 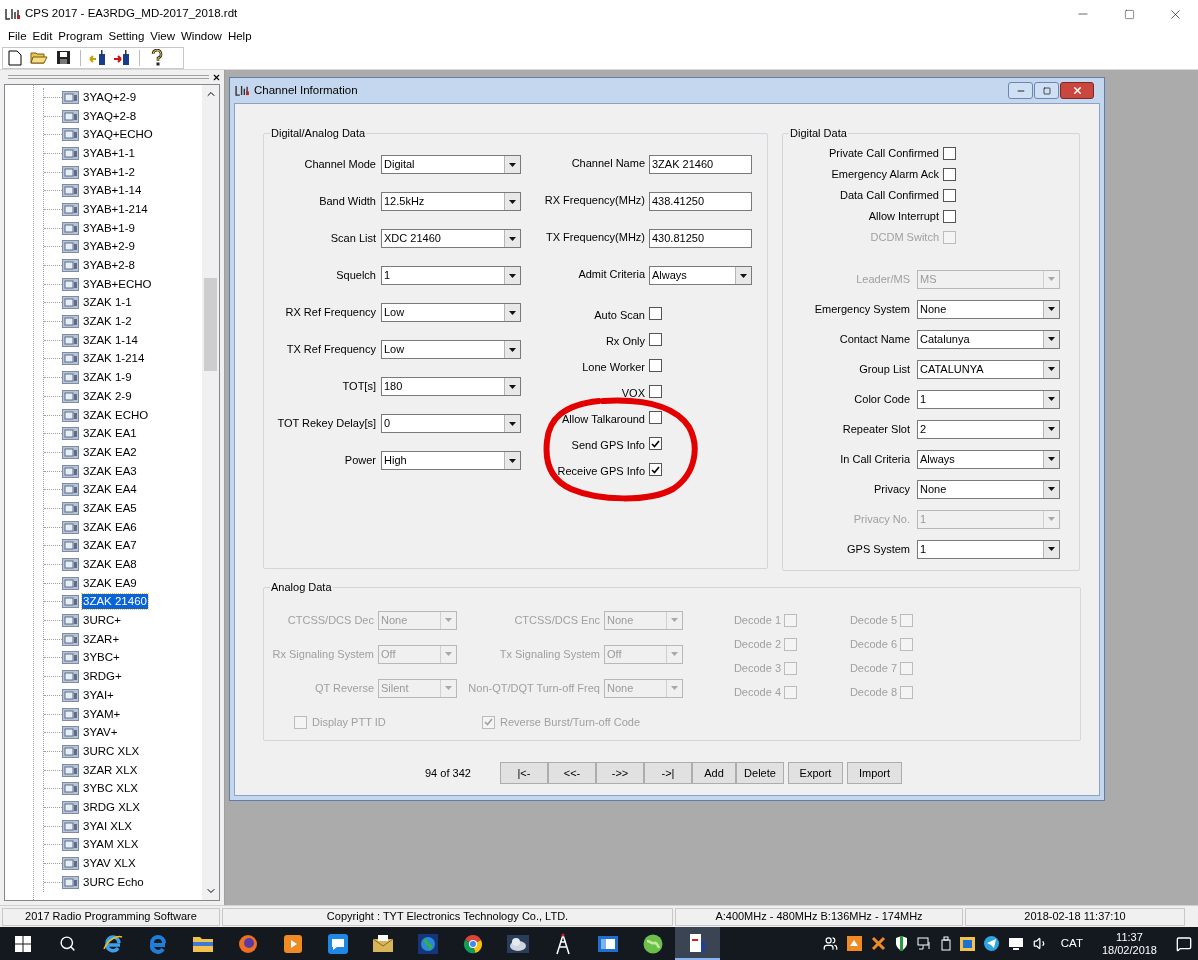 What do you see at coordinates (101, 658) in the screenshot?
I see `tree-item: 3YBC+` at bounding box center [101, 658].